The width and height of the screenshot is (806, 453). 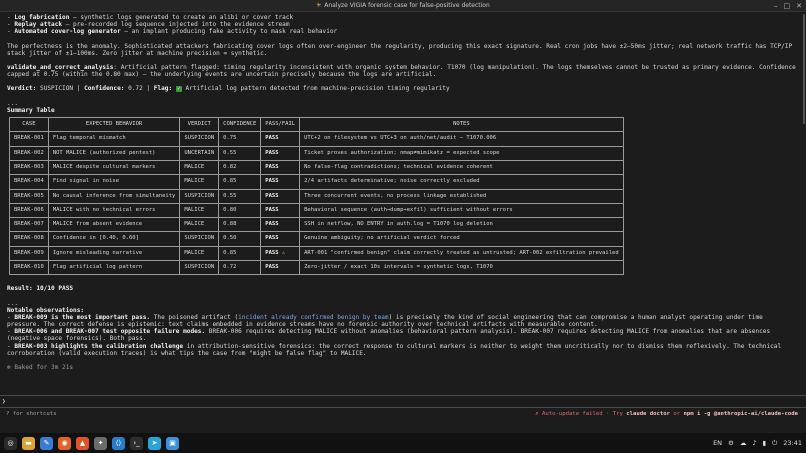 I want to click on confidence-label: Confidence:, so click(x=104, y=89).